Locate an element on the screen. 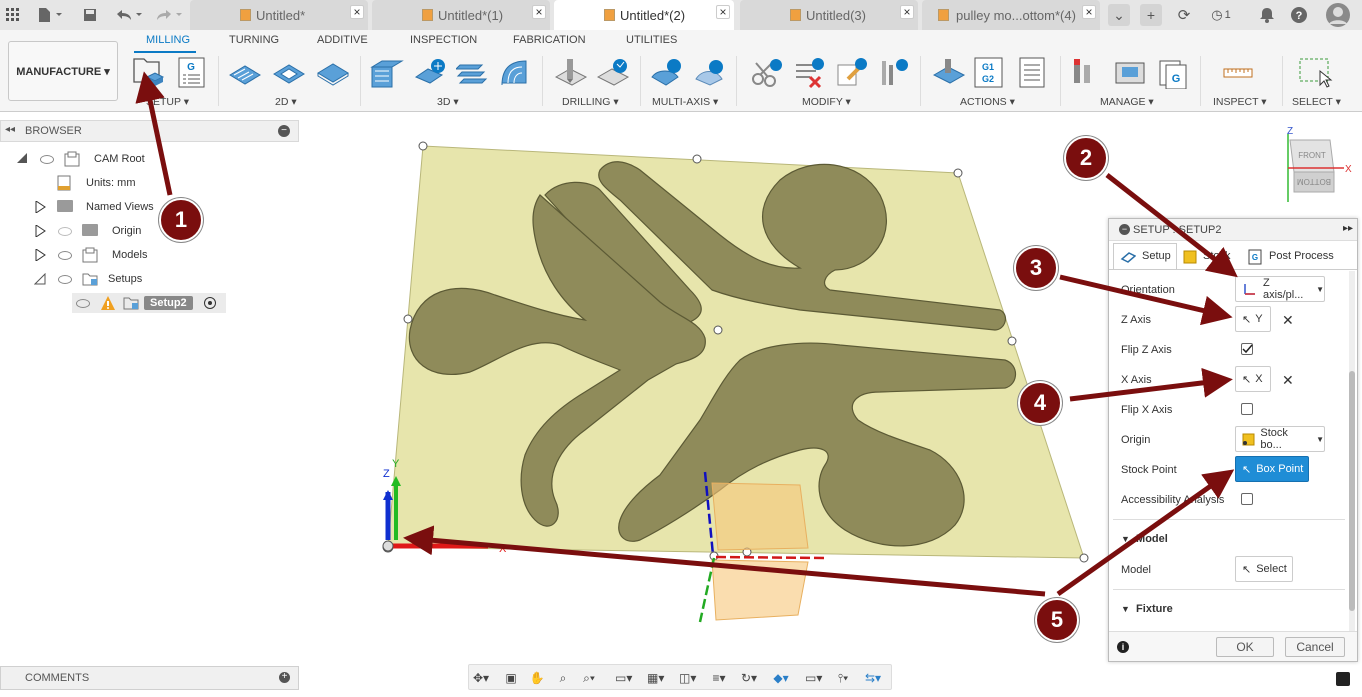 The height and width of the screenshot is (697, 1362). viewcube-bottom-label: BOTTOM is located at coordinates (1314, 181).